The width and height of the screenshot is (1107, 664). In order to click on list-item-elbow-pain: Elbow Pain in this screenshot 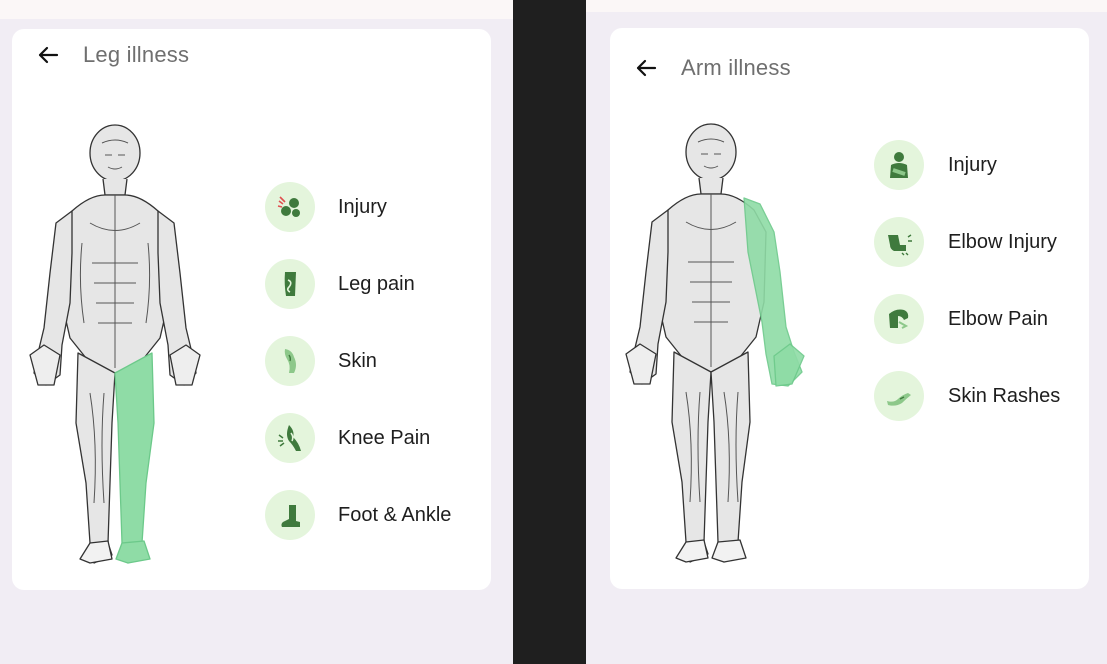, I will do `click(967, 319)`.